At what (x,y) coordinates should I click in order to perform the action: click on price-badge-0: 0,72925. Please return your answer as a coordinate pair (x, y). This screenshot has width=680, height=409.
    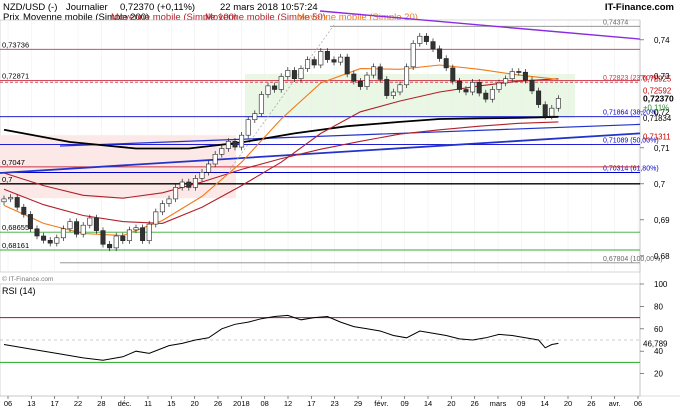
    Looking at the image, I should click on (657, 79).